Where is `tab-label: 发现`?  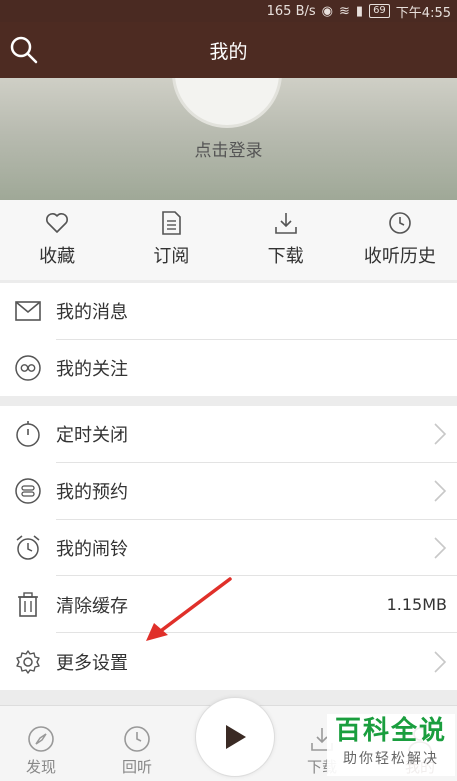 tab-label: 发现 is located at coordinates (40, 767).